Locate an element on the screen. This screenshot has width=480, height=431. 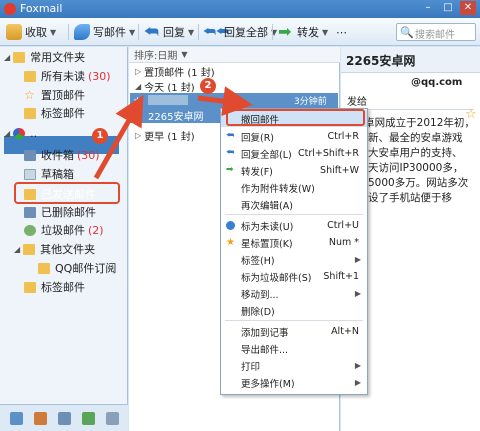
annotation-arrows is located at coordinates (173, 133).